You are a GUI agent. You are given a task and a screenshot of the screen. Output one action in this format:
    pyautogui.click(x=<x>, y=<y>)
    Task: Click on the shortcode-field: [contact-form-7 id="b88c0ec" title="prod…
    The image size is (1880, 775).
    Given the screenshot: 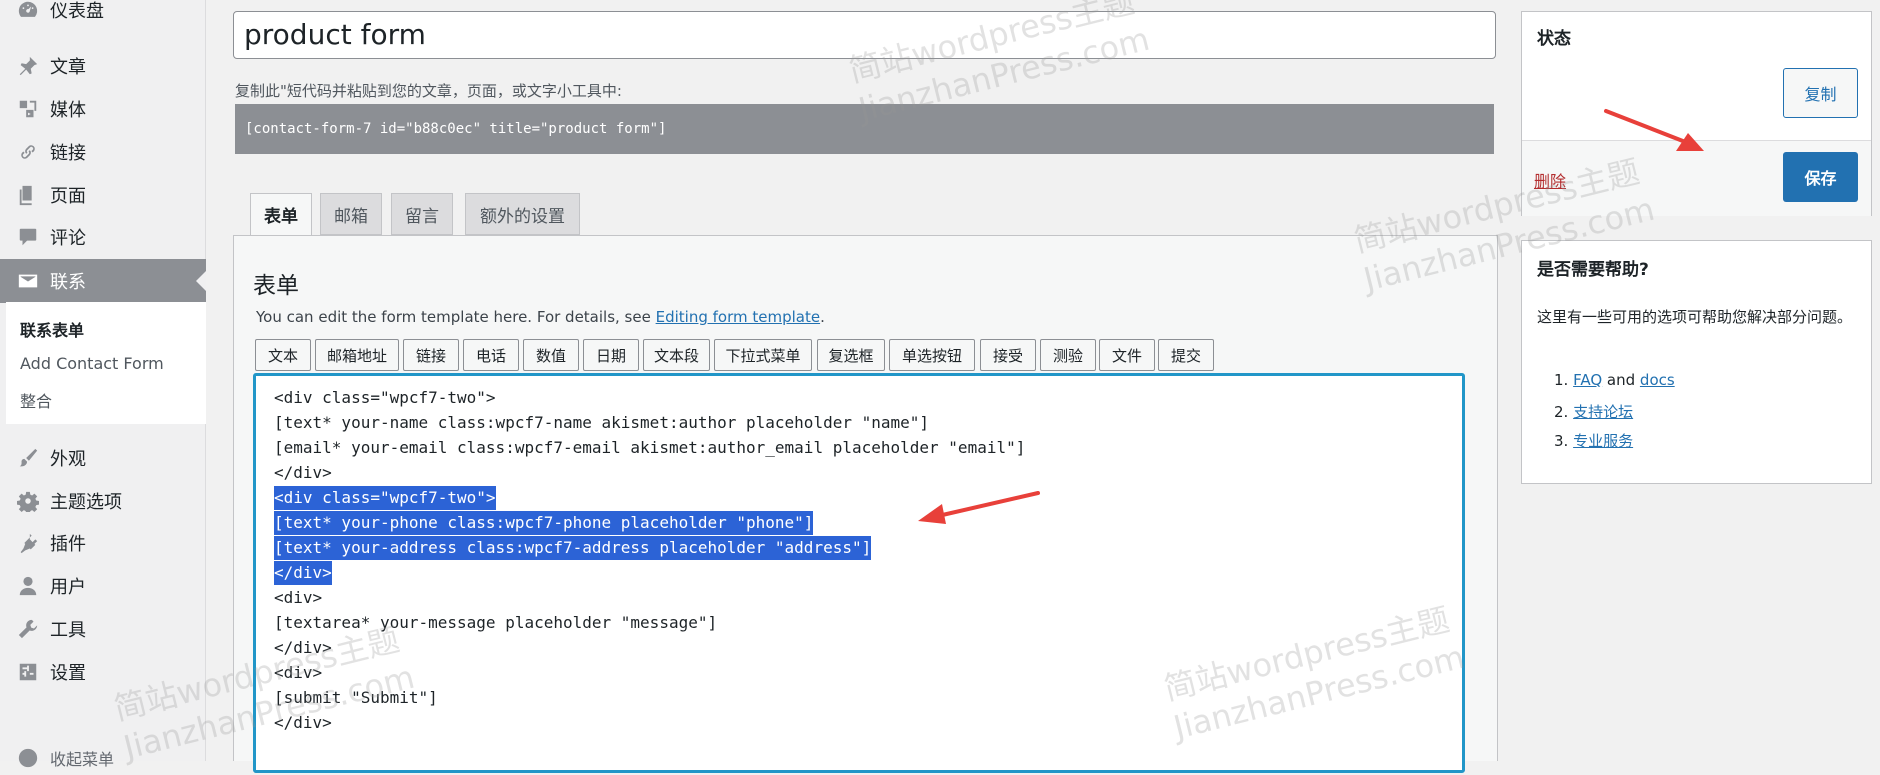 What is the action you would take?
    pyautogui.click(x=864, y=129)
    